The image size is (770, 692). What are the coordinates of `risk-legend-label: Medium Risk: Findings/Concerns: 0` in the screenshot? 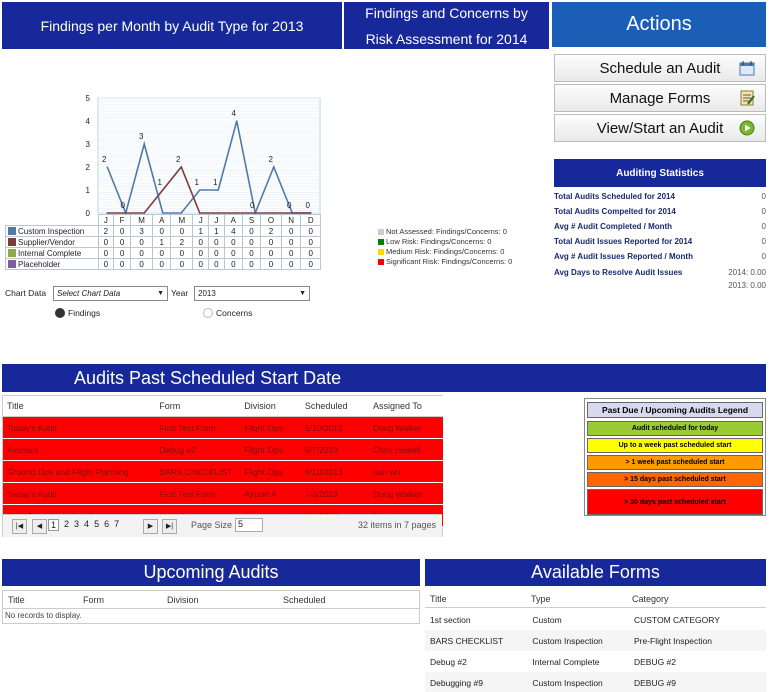 It's located at (445, 251).